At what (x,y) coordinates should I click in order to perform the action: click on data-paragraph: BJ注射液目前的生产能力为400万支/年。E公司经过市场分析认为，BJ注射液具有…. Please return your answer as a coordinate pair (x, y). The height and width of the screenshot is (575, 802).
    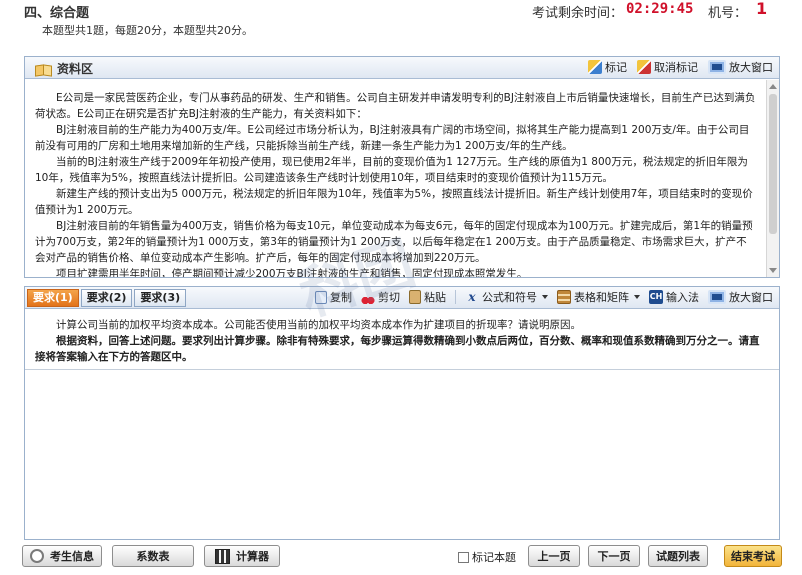
    Looking at the image, I should click on (392, 138).